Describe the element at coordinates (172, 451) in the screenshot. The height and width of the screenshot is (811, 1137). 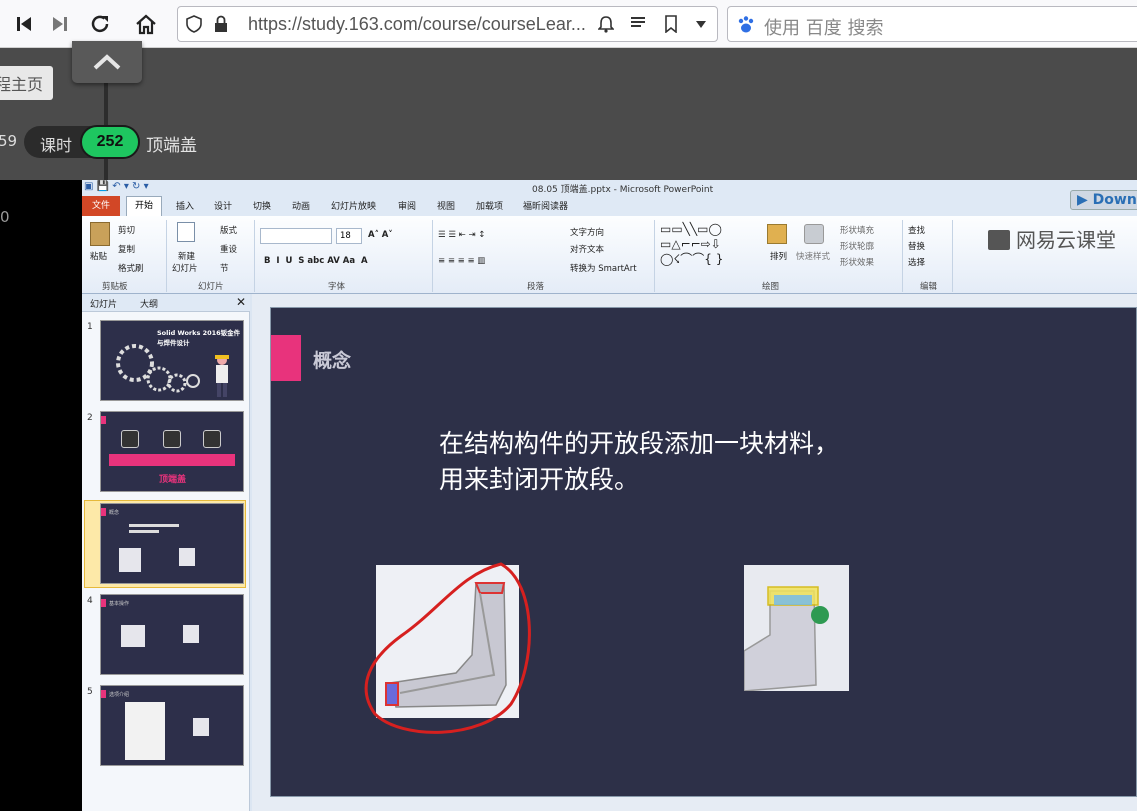
I see `slide-thumbnail-2: 顶端盖` at that location.